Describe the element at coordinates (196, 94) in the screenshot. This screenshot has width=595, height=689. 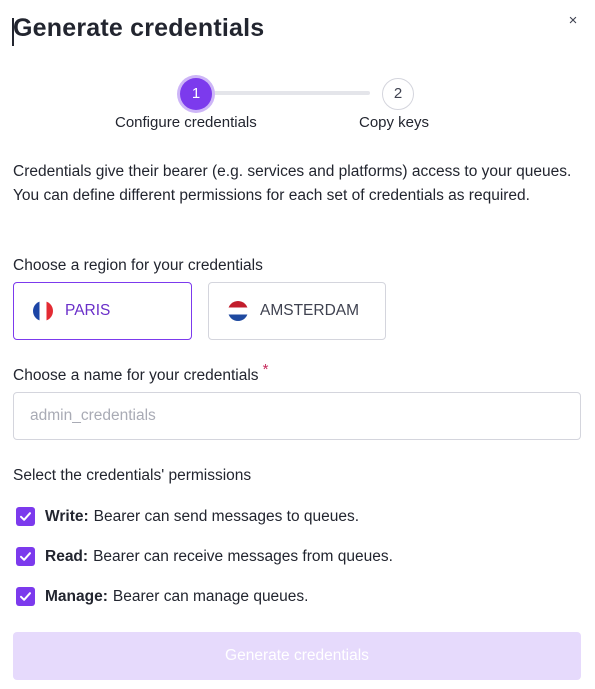
I see `step-1-indicator: 1` at that location.